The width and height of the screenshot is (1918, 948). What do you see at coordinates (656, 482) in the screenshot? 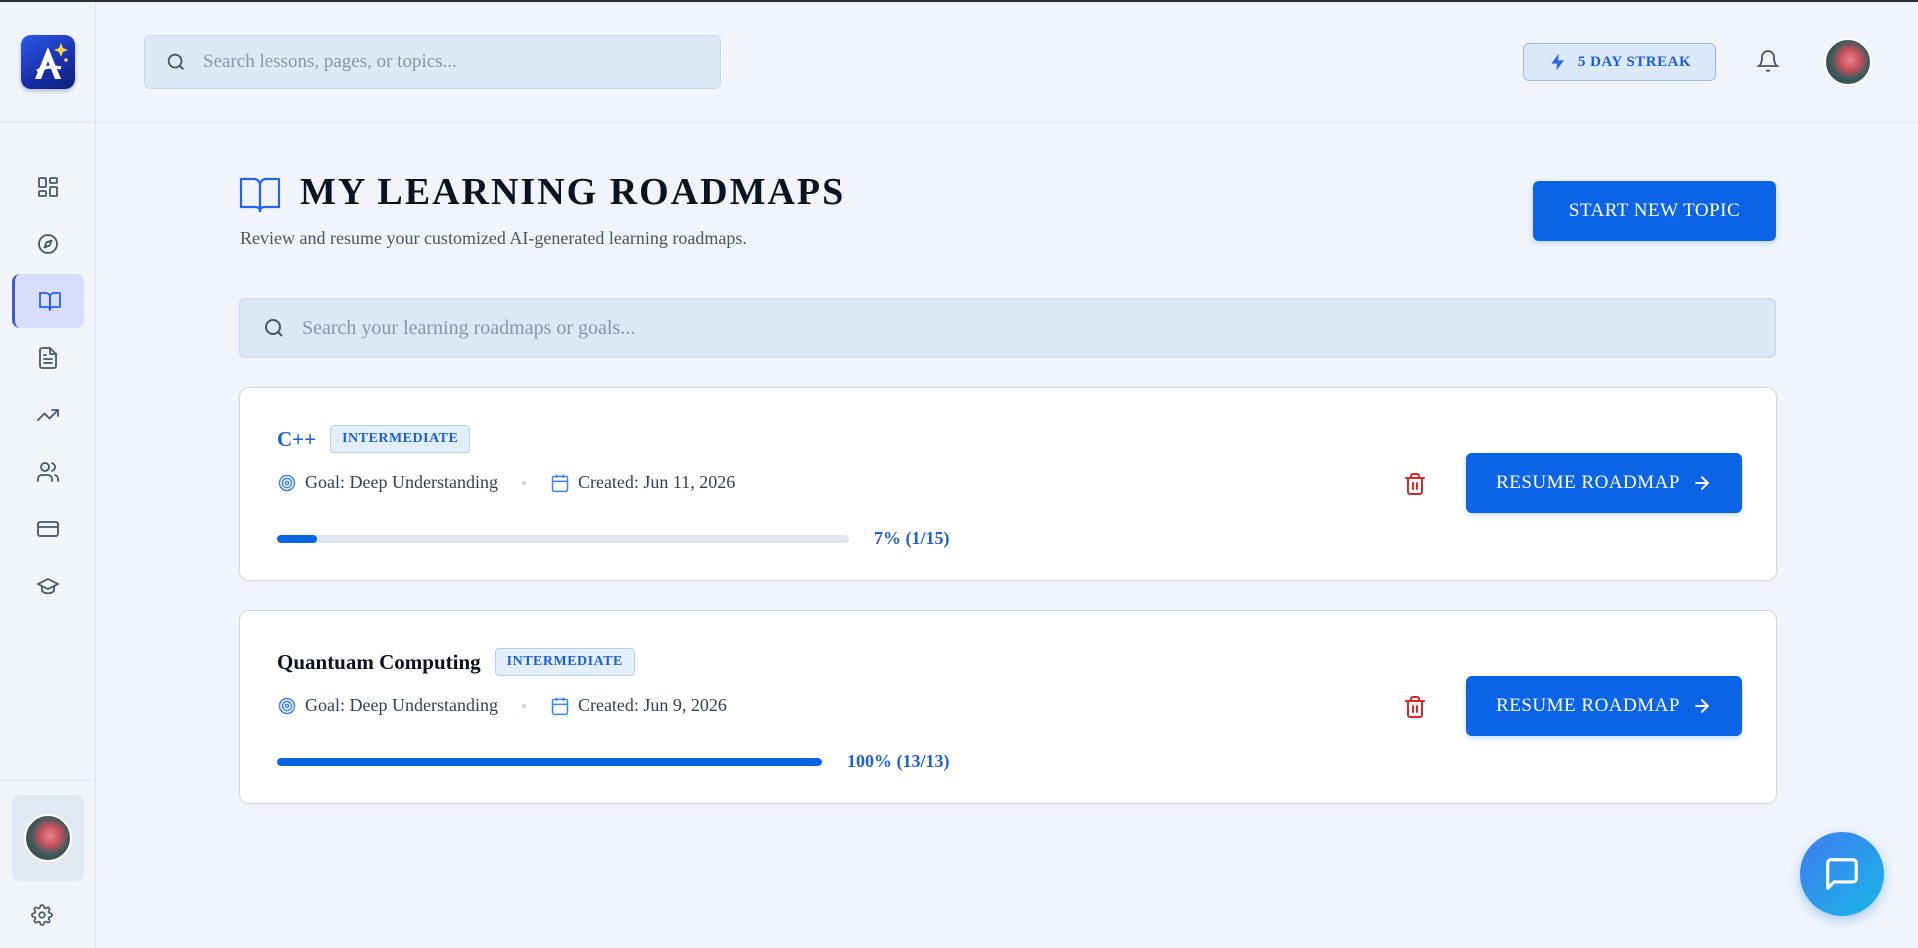
I see `created-date: Created: Jun 11, 2026` at bounding box center [656, 482].